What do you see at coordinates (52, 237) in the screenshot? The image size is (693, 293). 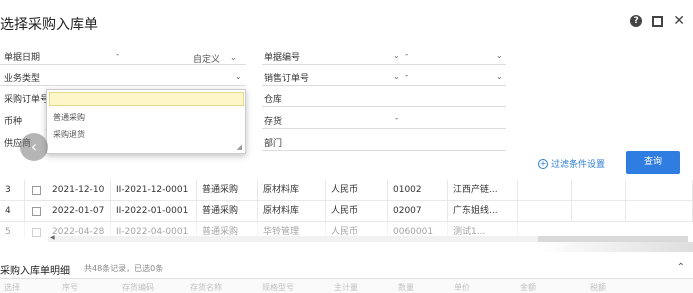 I see `scroll-left-icon: ◀` at bounding box center [52, 237].